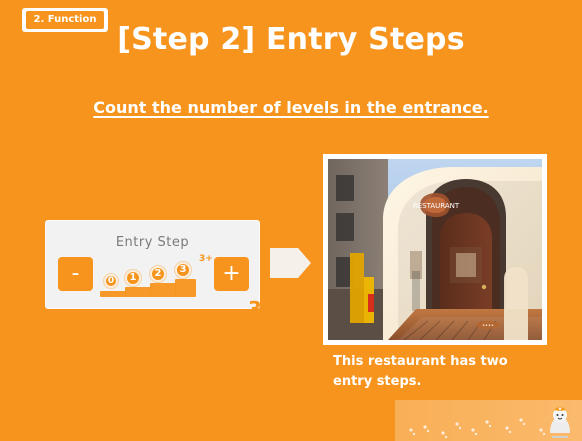 This screenshot has height=441, width=582. I want to click on caption-line-1: This restaurant has two, so click(420, 361).